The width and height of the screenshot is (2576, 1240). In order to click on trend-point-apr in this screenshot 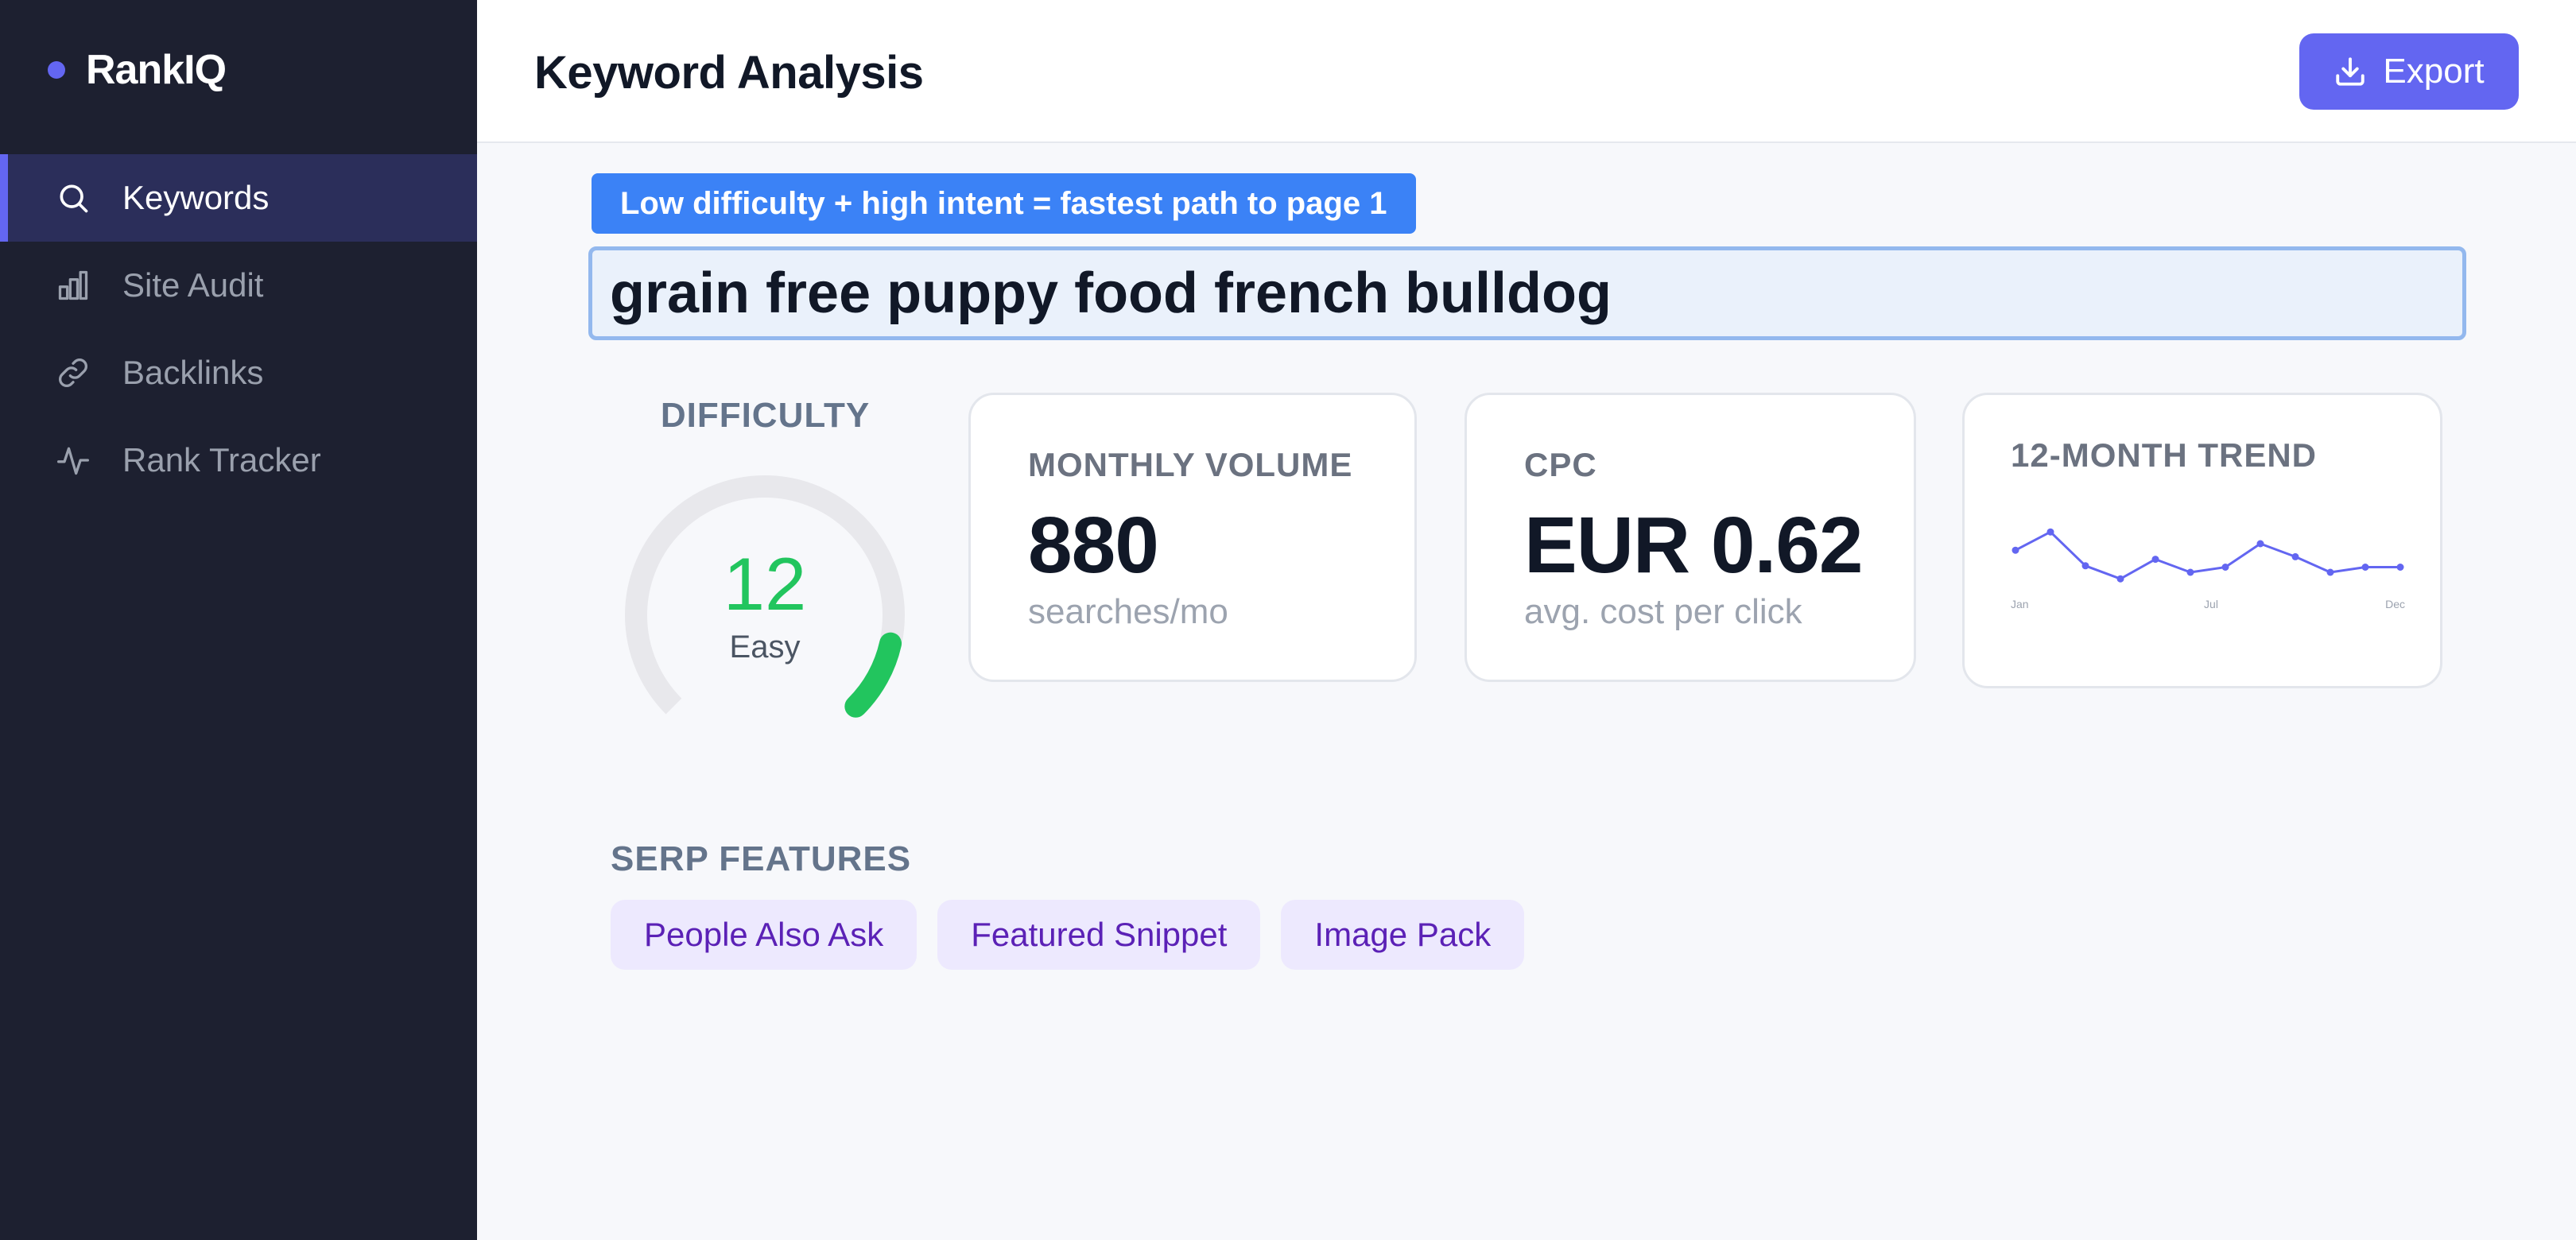, I will do `click(2120, 579)`.